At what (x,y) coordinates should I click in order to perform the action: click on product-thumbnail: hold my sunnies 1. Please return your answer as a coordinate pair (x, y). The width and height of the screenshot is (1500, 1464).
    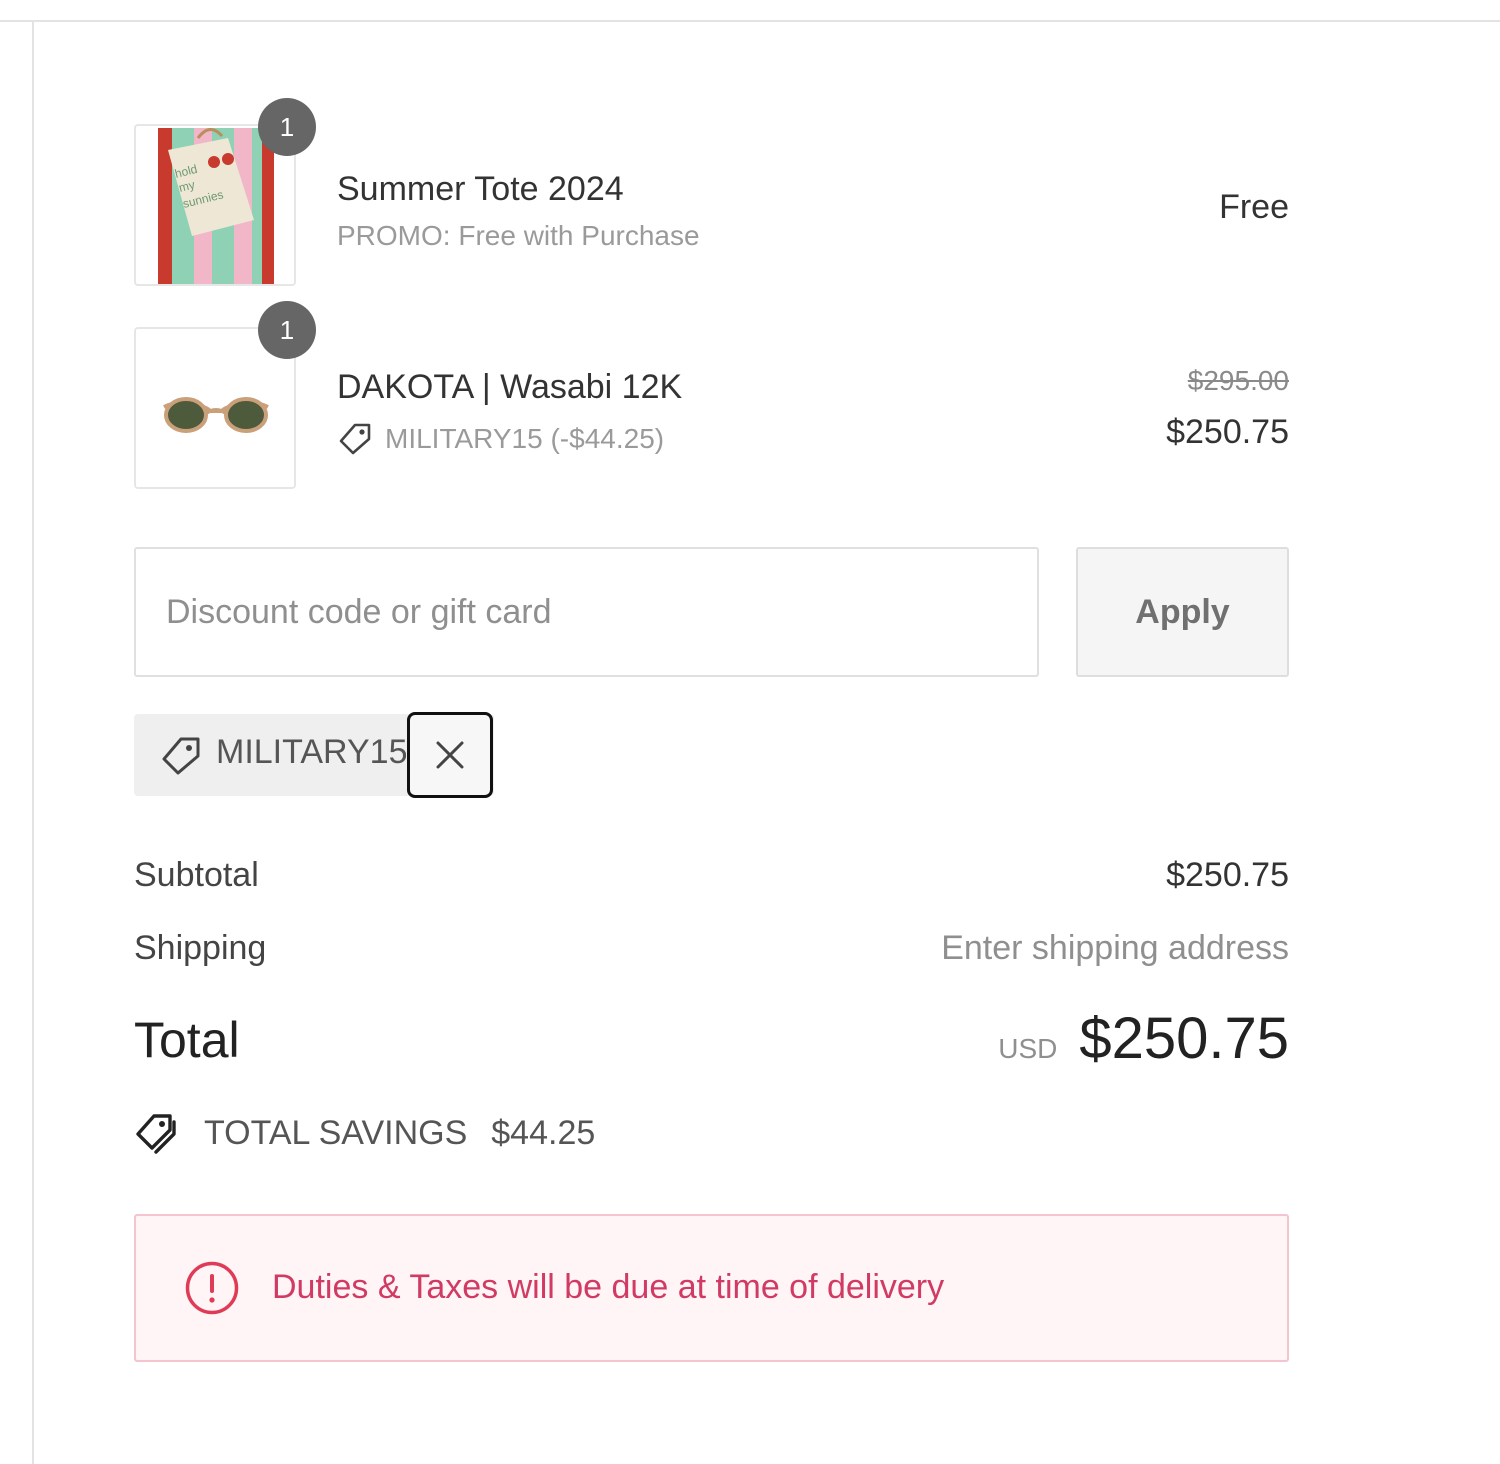
    Looking at the image, I should click on (225, 192).